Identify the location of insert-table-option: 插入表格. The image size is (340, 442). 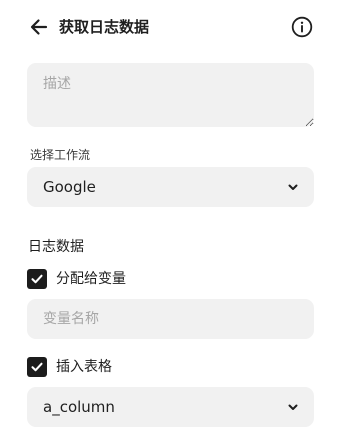
(69, 367).